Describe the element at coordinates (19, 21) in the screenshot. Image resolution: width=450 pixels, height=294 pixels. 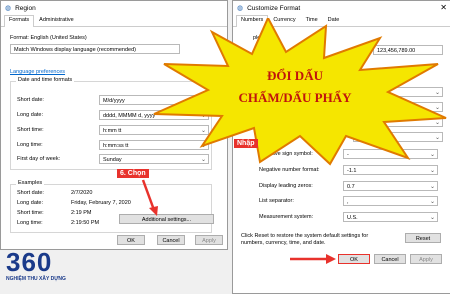
I see `tab-formats: Formats` at that location.